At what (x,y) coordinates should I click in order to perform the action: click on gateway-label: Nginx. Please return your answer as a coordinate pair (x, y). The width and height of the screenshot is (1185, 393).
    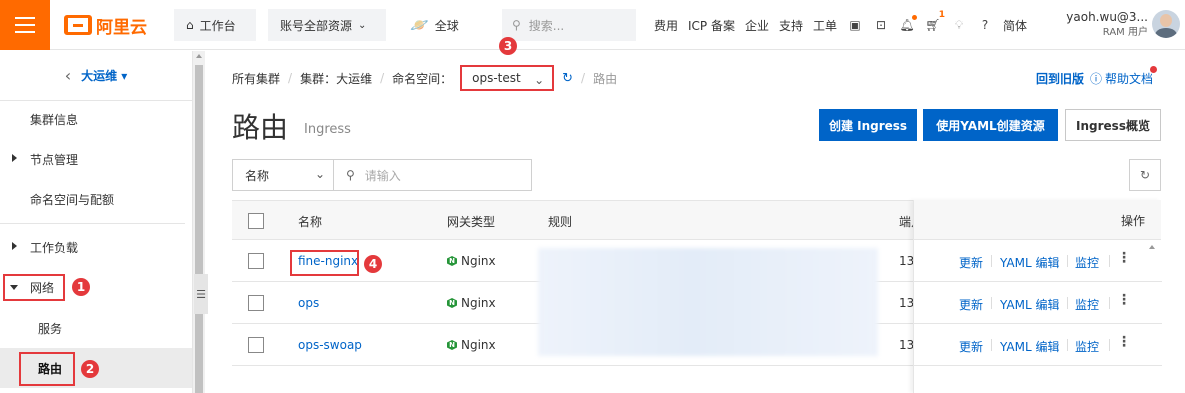
    Looking at the image, I should click on (478, 303).